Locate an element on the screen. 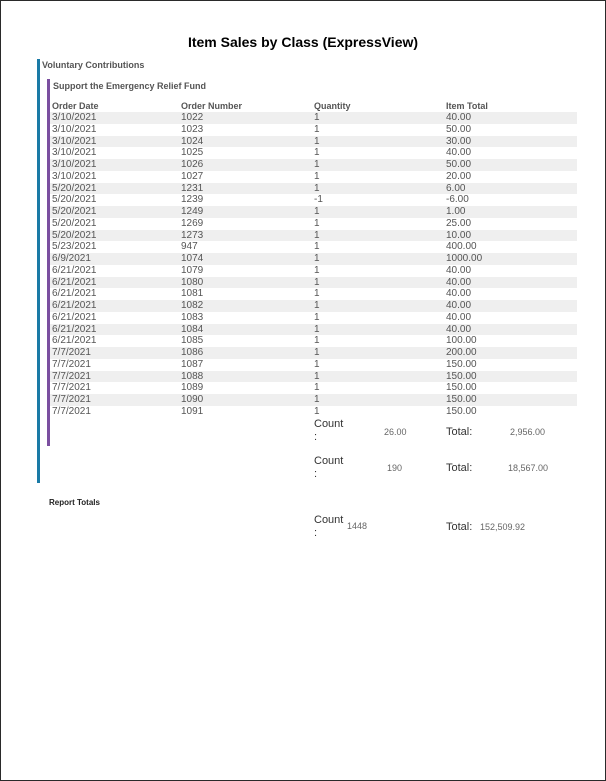  cell-item-total: 30.00 is located at coordinates (459, 141).